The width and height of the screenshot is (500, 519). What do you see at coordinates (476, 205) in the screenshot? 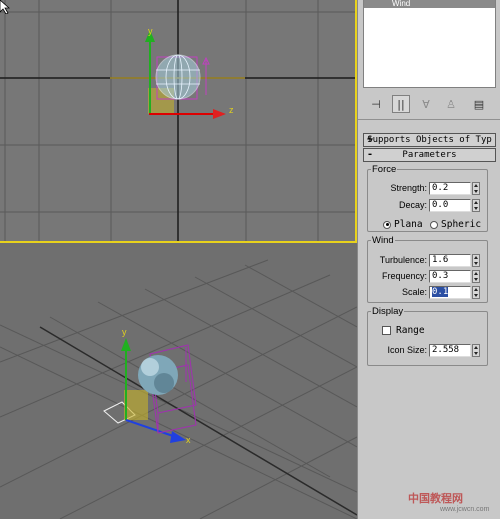
I see `decay-spinner-arrows` at bounding box center [476, 205].